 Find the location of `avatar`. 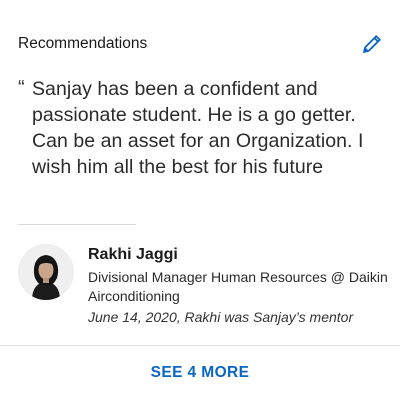

avatar is located at coordinates (46, 272).